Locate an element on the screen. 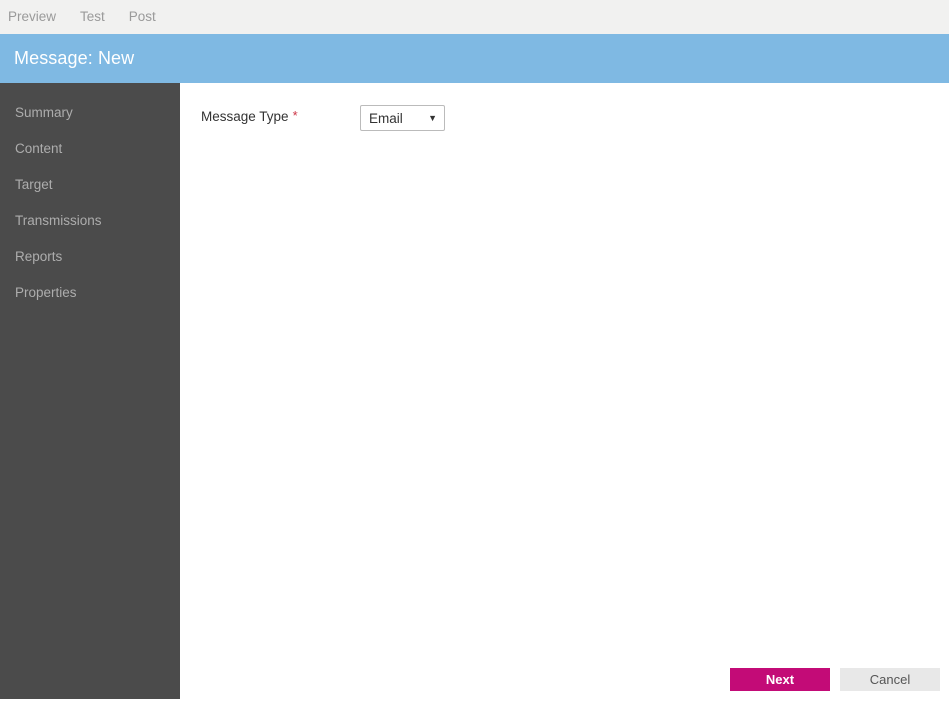  message-type-control: Email ▼ is located at coordinates (402, 118).